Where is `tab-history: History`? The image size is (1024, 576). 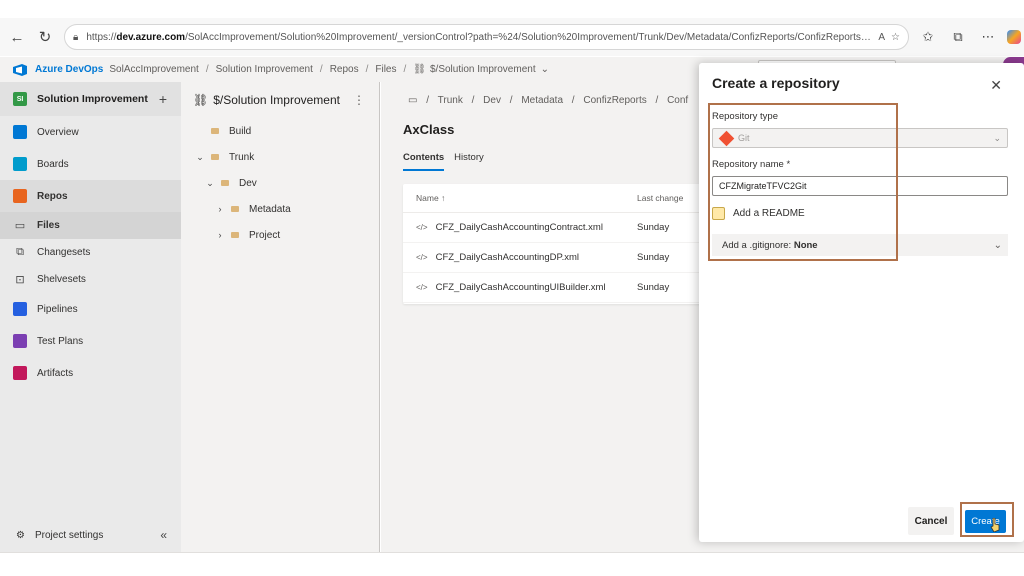
tab-history: History is located at coordinates (469, 161).